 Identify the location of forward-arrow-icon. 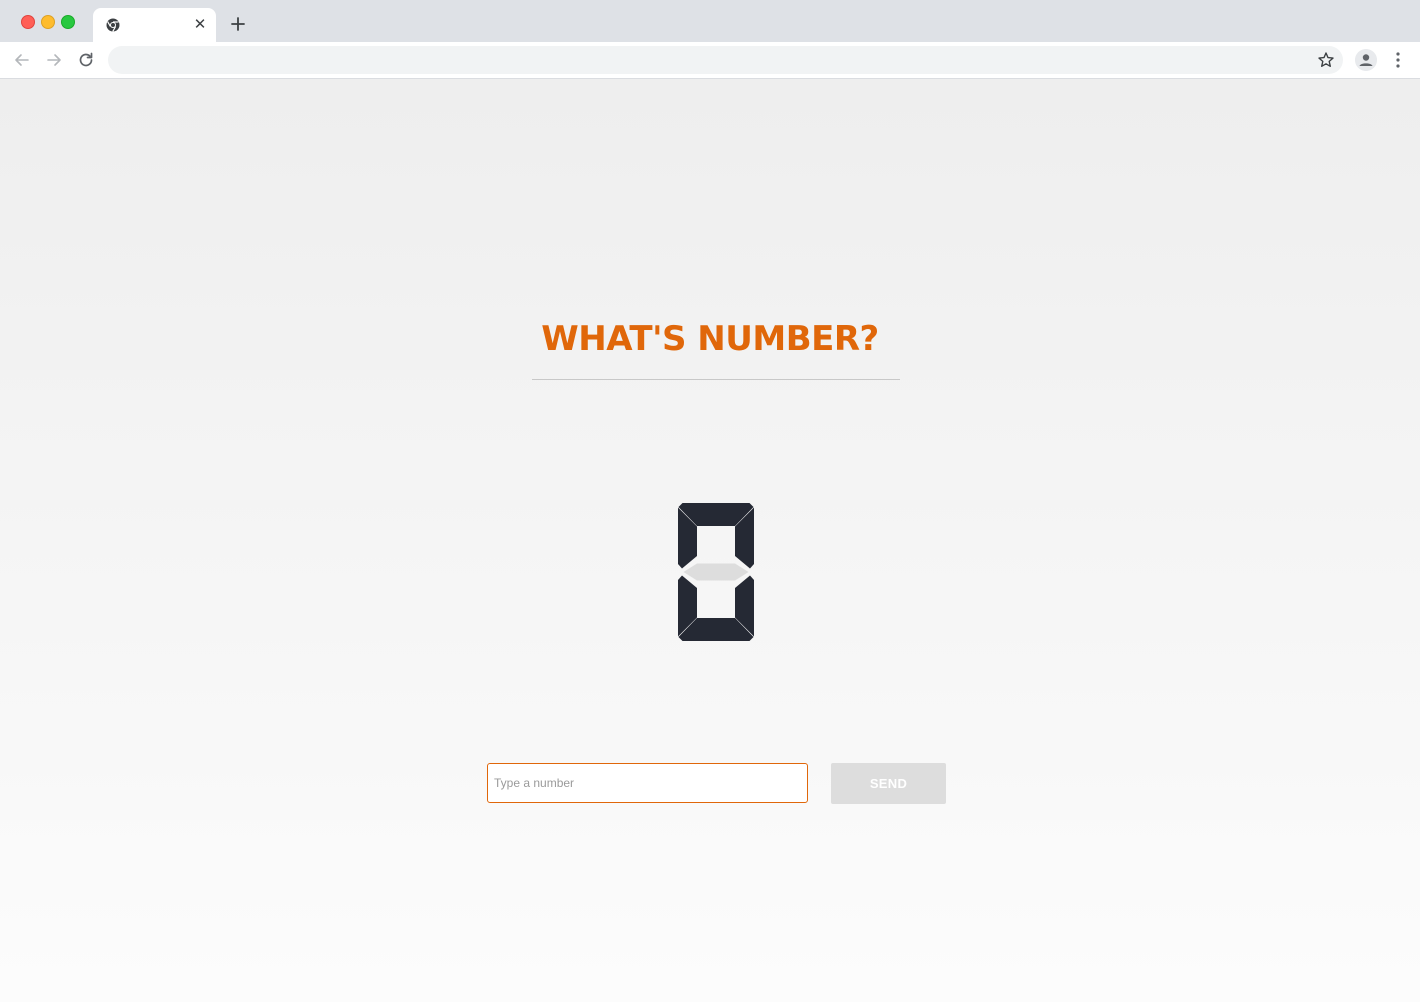
(54, 60).